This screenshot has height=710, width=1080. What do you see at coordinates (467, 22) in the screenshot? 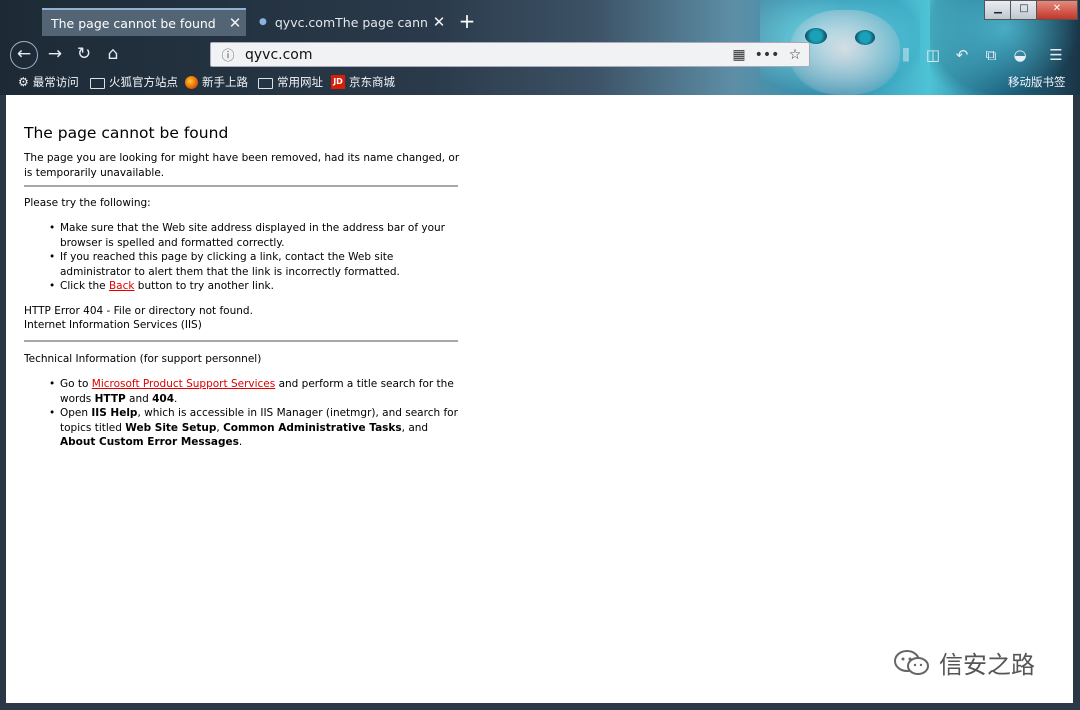
I see `new-tab-button: +` at bounding box center [467, 22].